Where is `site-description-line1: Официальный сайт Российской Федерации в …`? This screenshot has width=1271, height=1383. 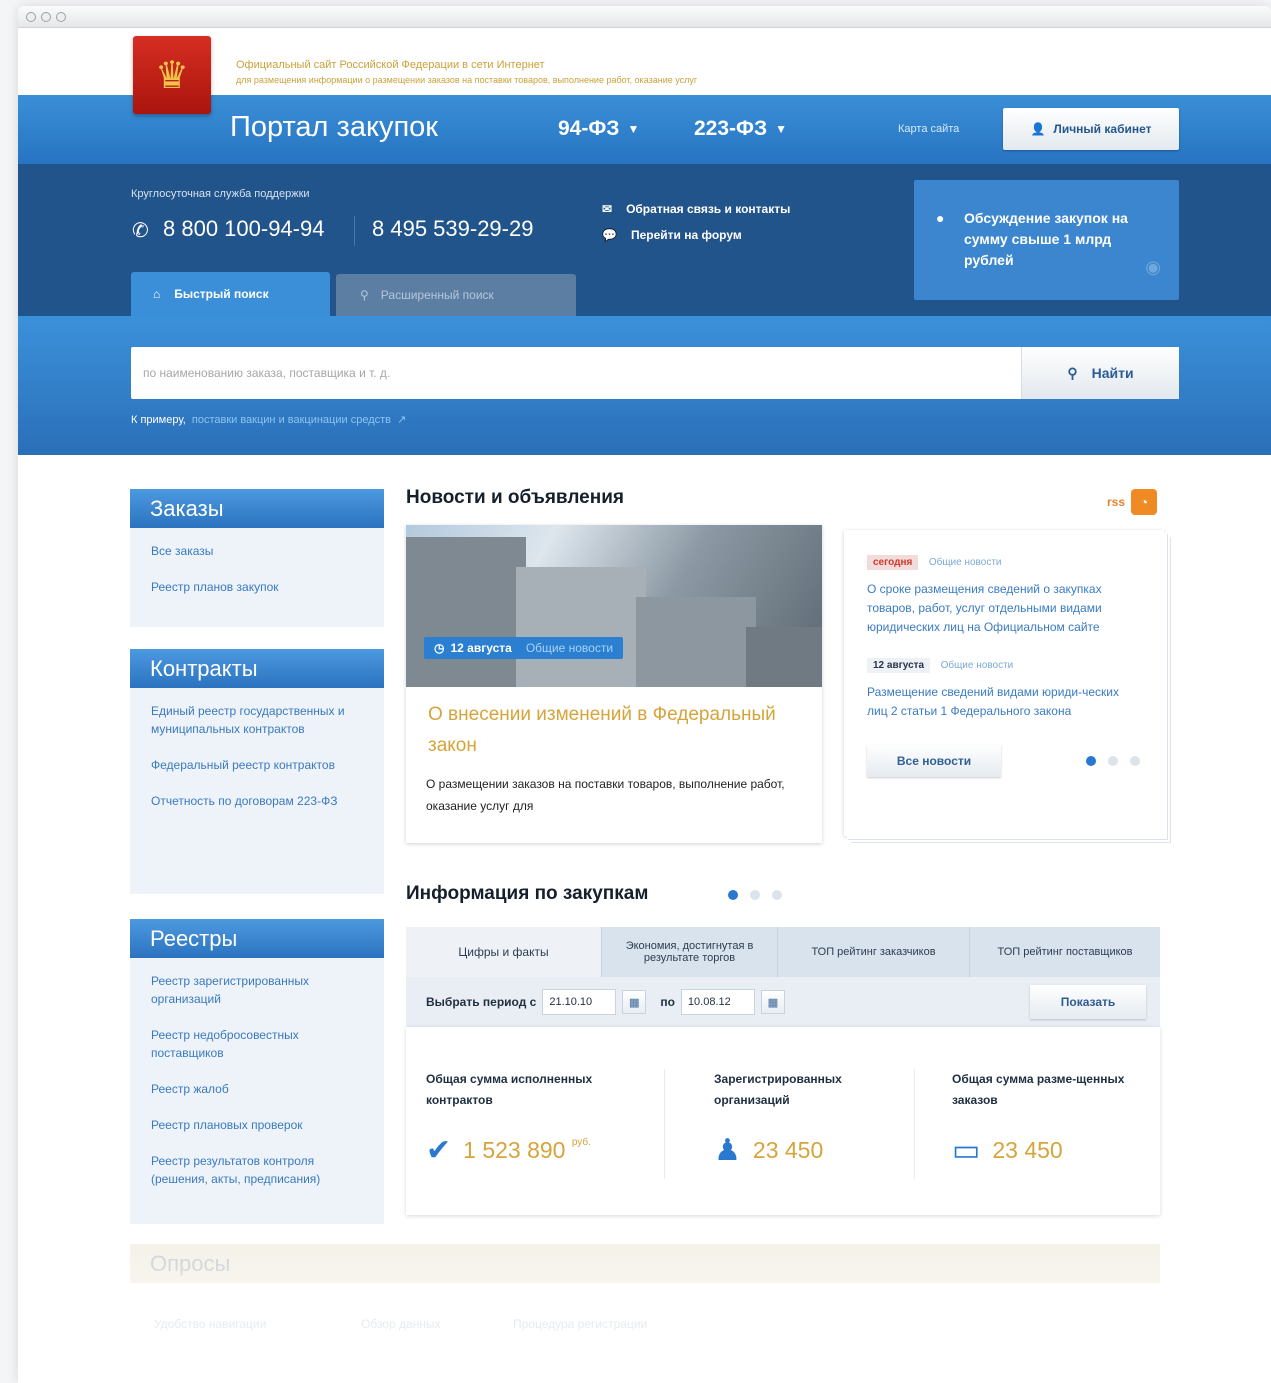 site-description-line1: Официальный сайт Российской Федерации в … is located at coordinates (390, 65).